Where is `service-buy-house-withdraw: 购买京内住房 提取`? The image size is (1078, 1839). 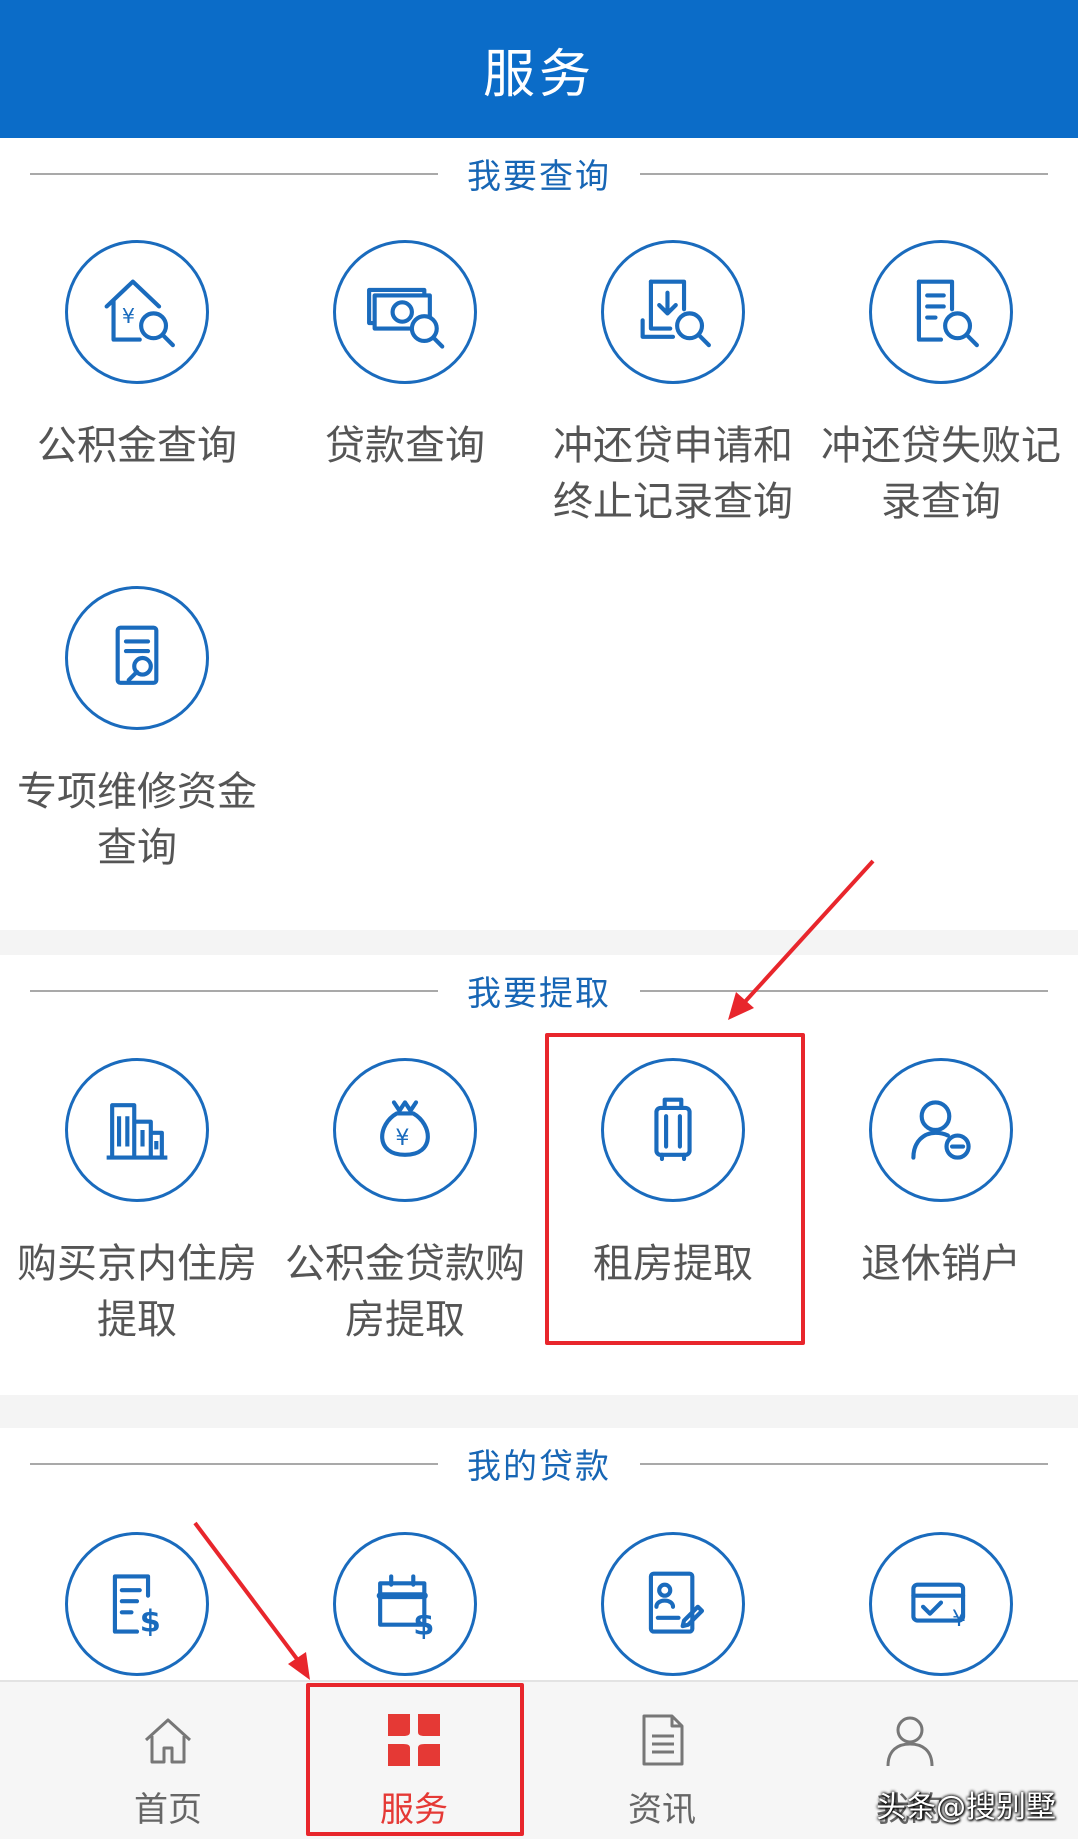
service-buy-house-withdraw: 购买京内住房 提取 is located at coordinates (137, 1208).